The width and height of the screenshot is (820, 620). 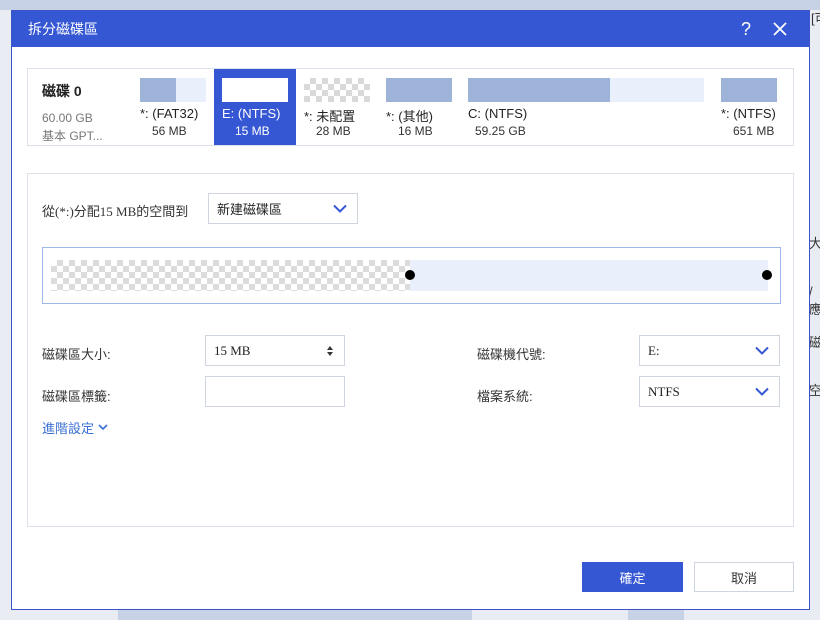 What do you see at coordinates (814, 300) in the screenshot?
I see `background-text: /應` at bounding box center [814, 300].